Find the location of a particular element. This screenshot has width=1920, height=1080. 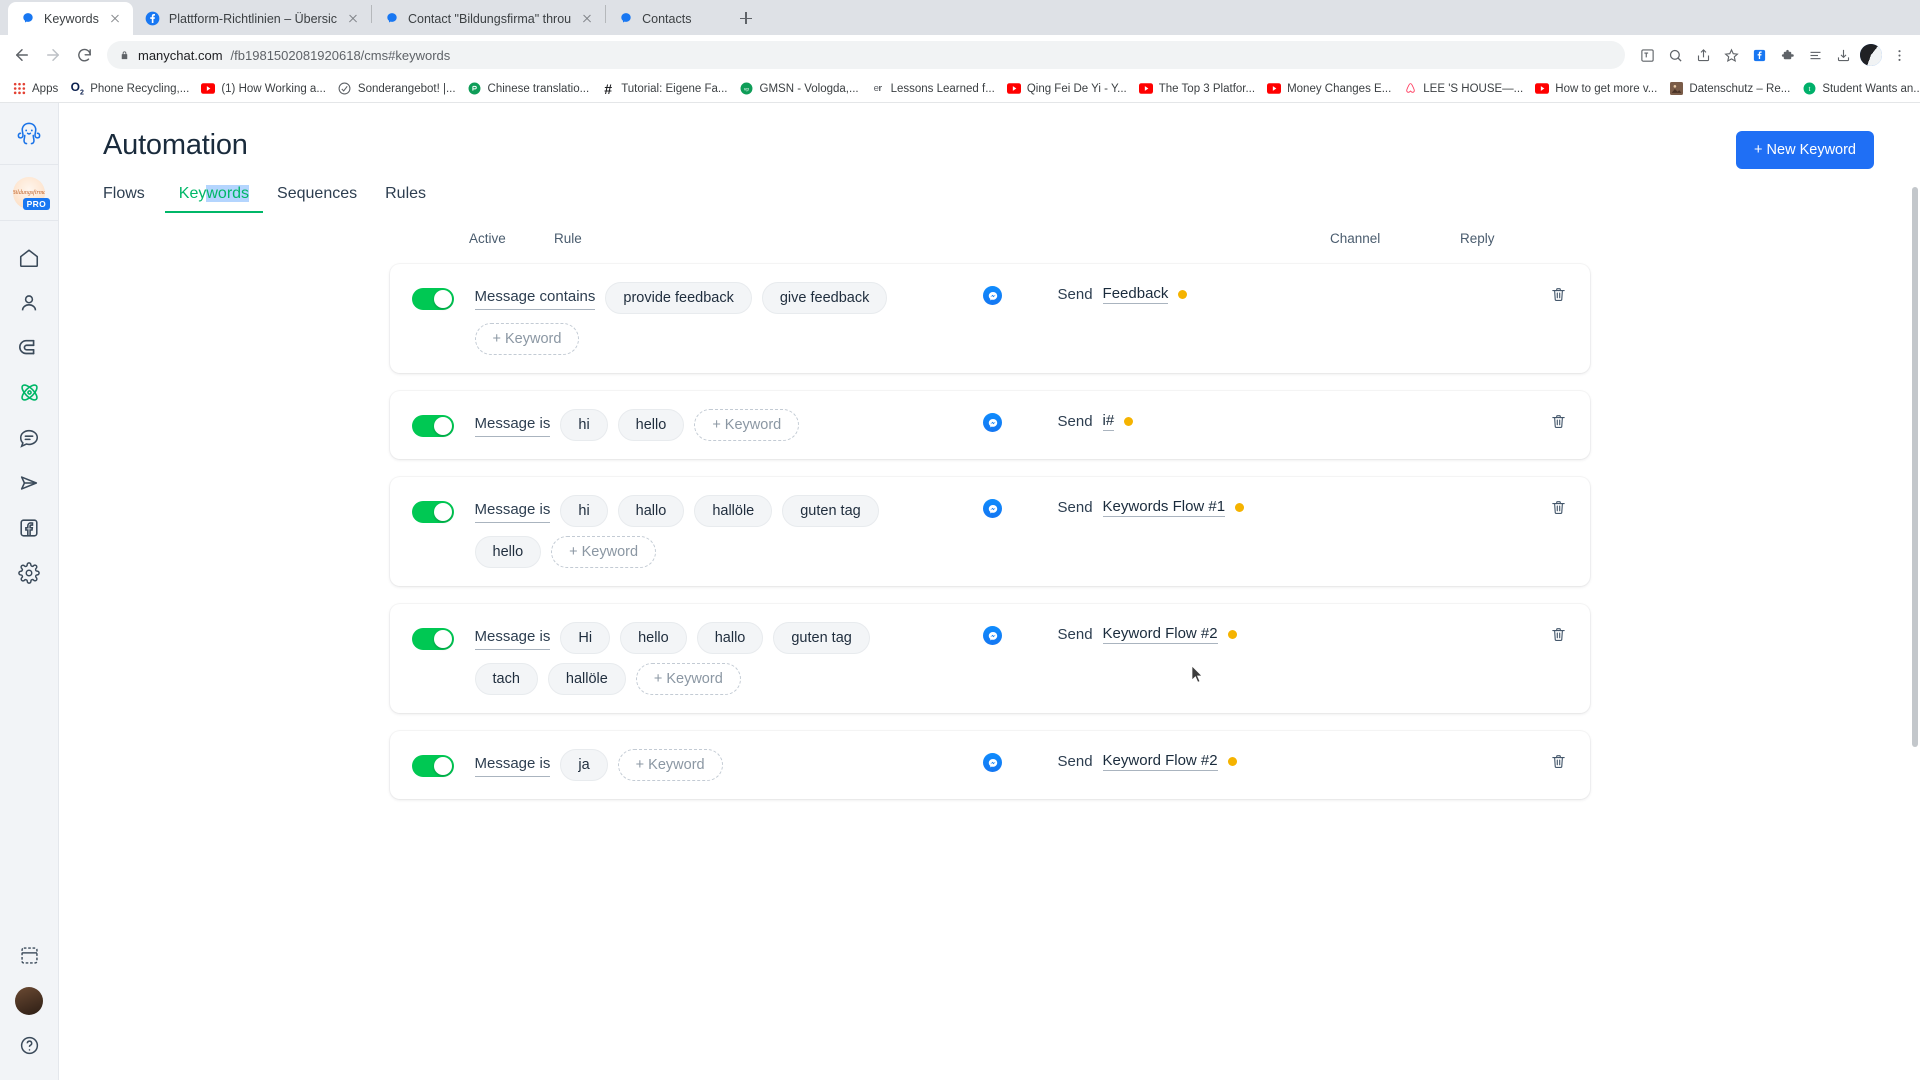

tab-keywords: Keywords is located at coordinates (214, 199).